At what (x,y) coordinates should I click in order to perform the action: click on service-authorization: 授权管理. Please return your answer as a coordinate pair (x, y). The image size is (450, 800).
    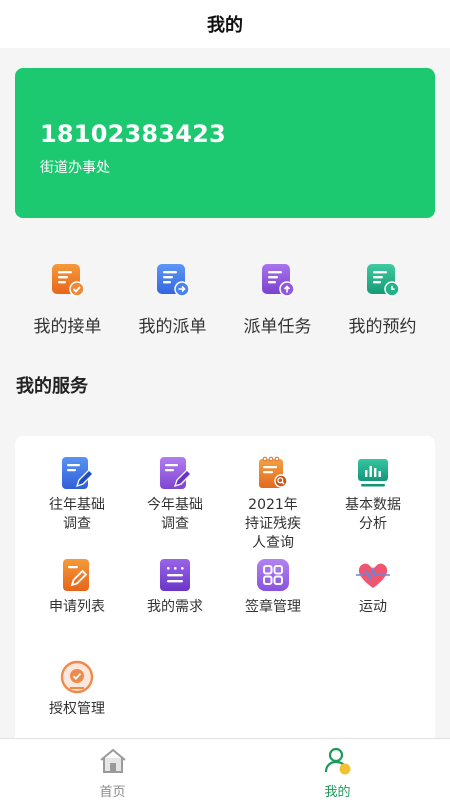
    Looking at the image, I should click on (77, 689).